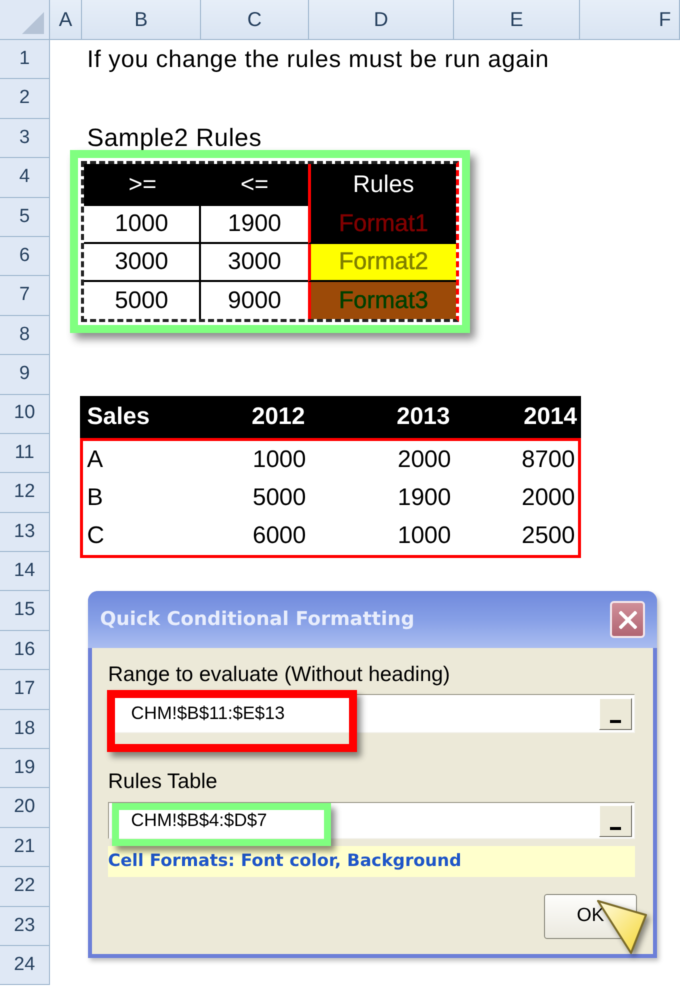  What do you see at coordinates (25, 336) in the screenshot?
I see `row-header: 8` at bounding box center [25, 336].